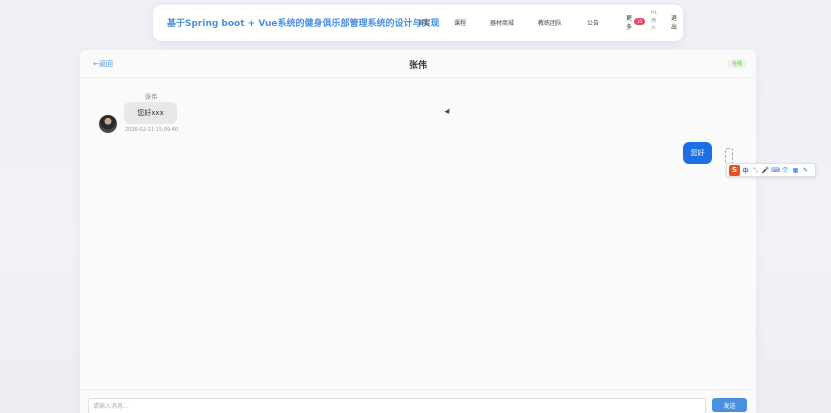 Image resolution: width=831 pixels, height=413 pixels. What do you see at coordinates (729, 156) in the screenshot?
I see `self-avatar-placeholder` at bounding box center [729, 156].